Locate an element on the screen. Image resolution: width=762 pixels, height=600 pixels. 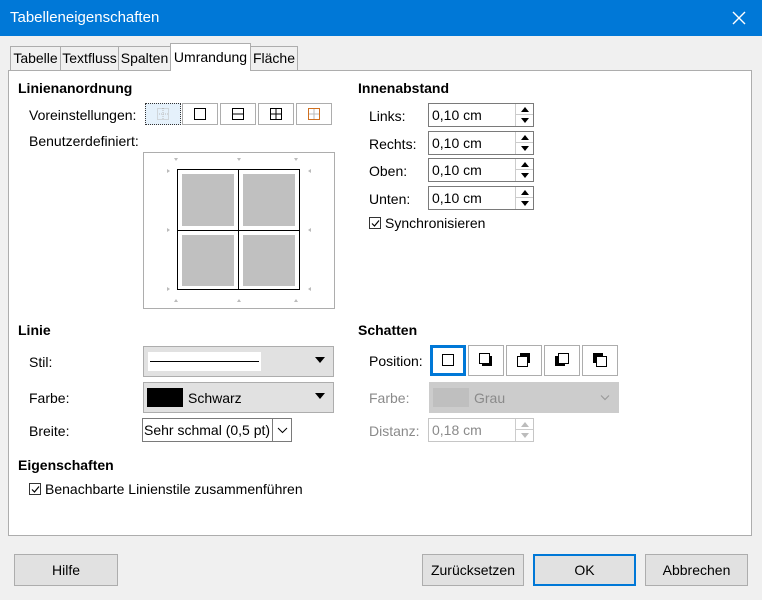
line-arrangement-title: Linienanordnung is located at coordinates (75, 88).